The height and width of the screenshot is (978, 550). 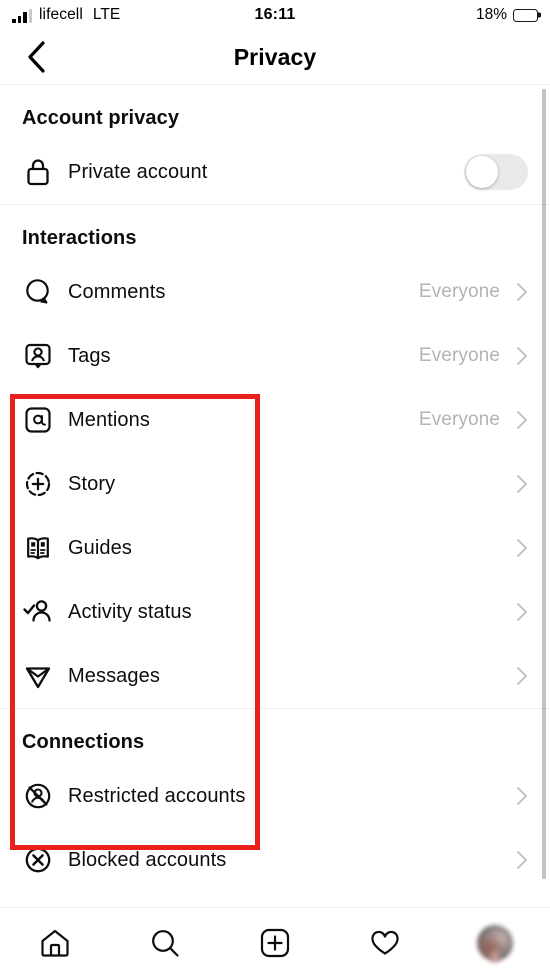 What do you see at coordinates (38, 548) in the screenshot?
I see `guides-book-icon` at bounding box center [38, 548].